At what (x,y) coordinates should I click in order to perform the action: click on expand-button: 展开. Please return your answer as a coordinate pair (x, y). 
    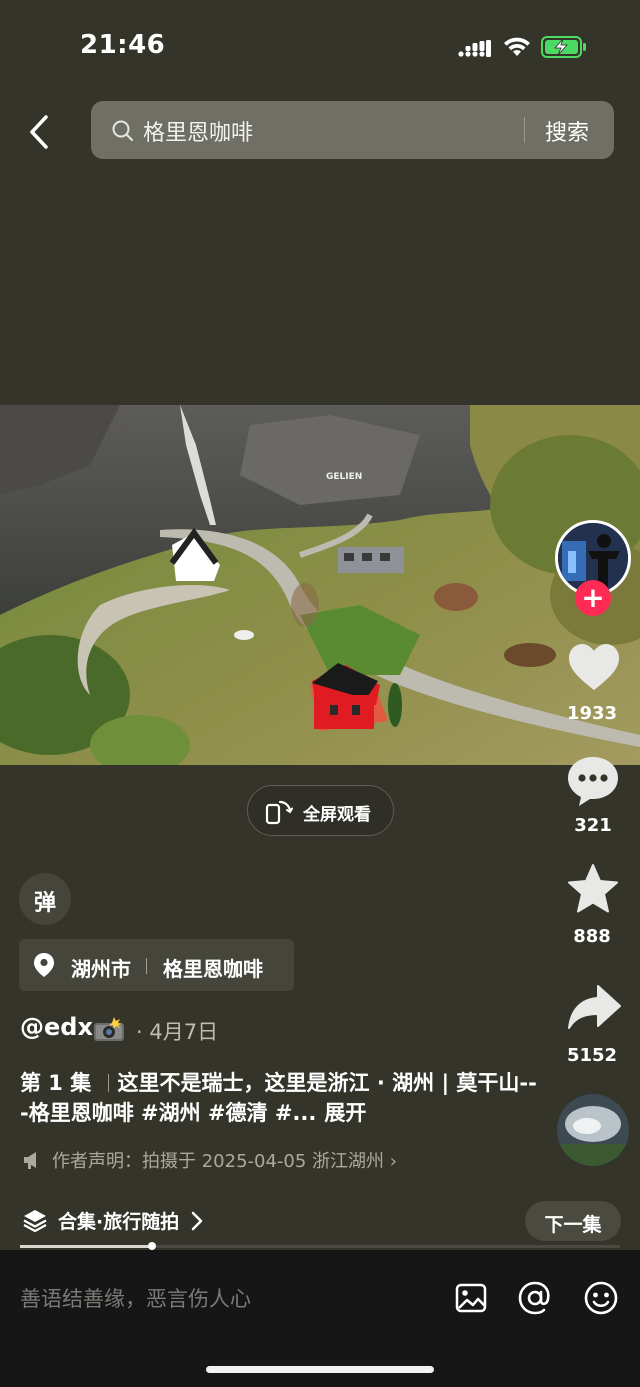
    Looking at the image, I should click on (345, 1113).